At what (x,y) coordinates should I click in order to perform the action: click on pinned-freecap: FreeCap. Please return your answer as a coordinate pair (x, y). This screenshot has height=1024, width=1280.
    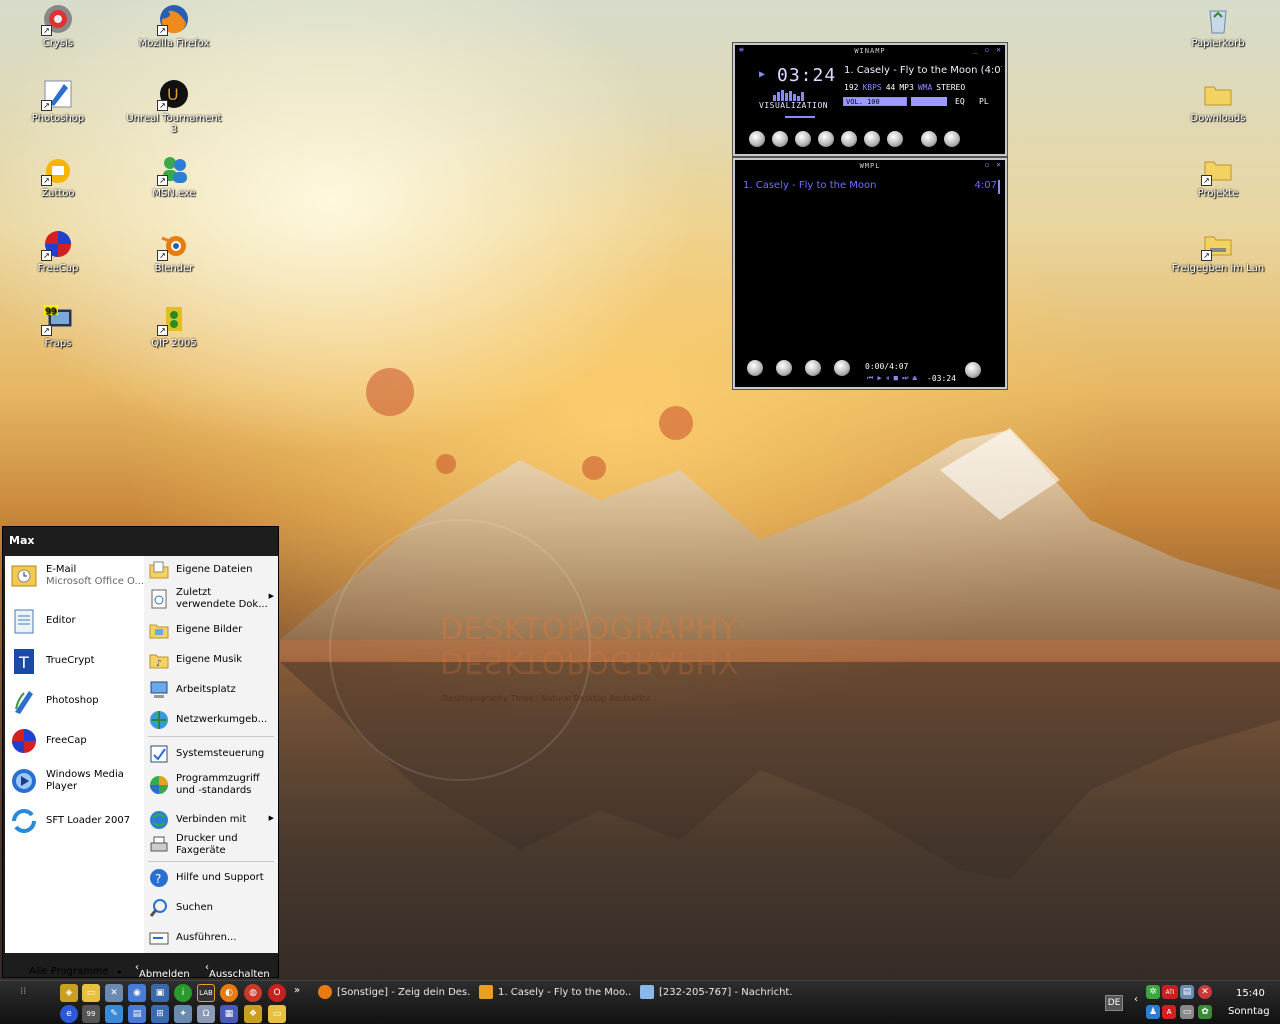
    Looking at the image, I should click on (76, 741).